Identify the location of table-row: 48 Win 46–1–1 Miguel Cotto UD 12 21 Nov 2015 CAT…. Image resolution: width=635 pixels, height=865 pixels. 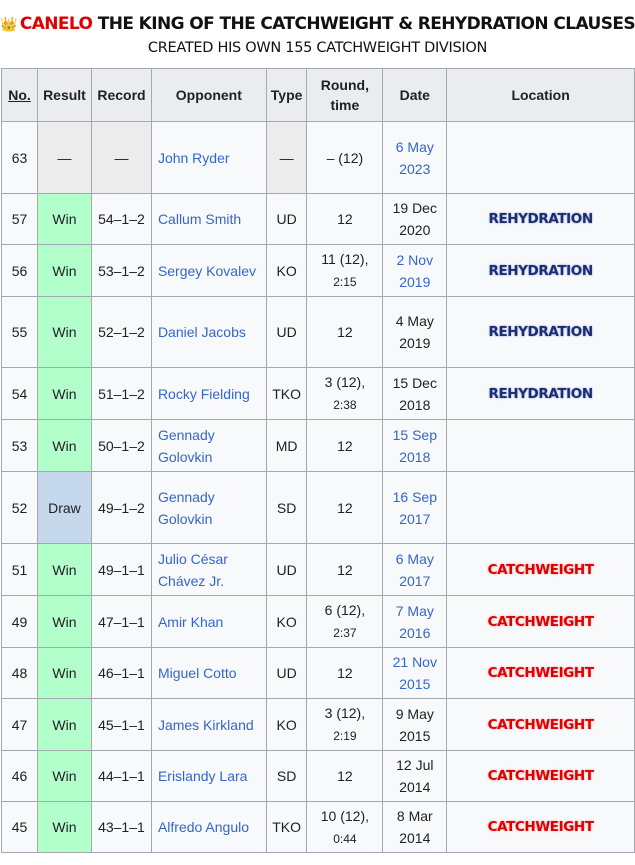
(318, 673).